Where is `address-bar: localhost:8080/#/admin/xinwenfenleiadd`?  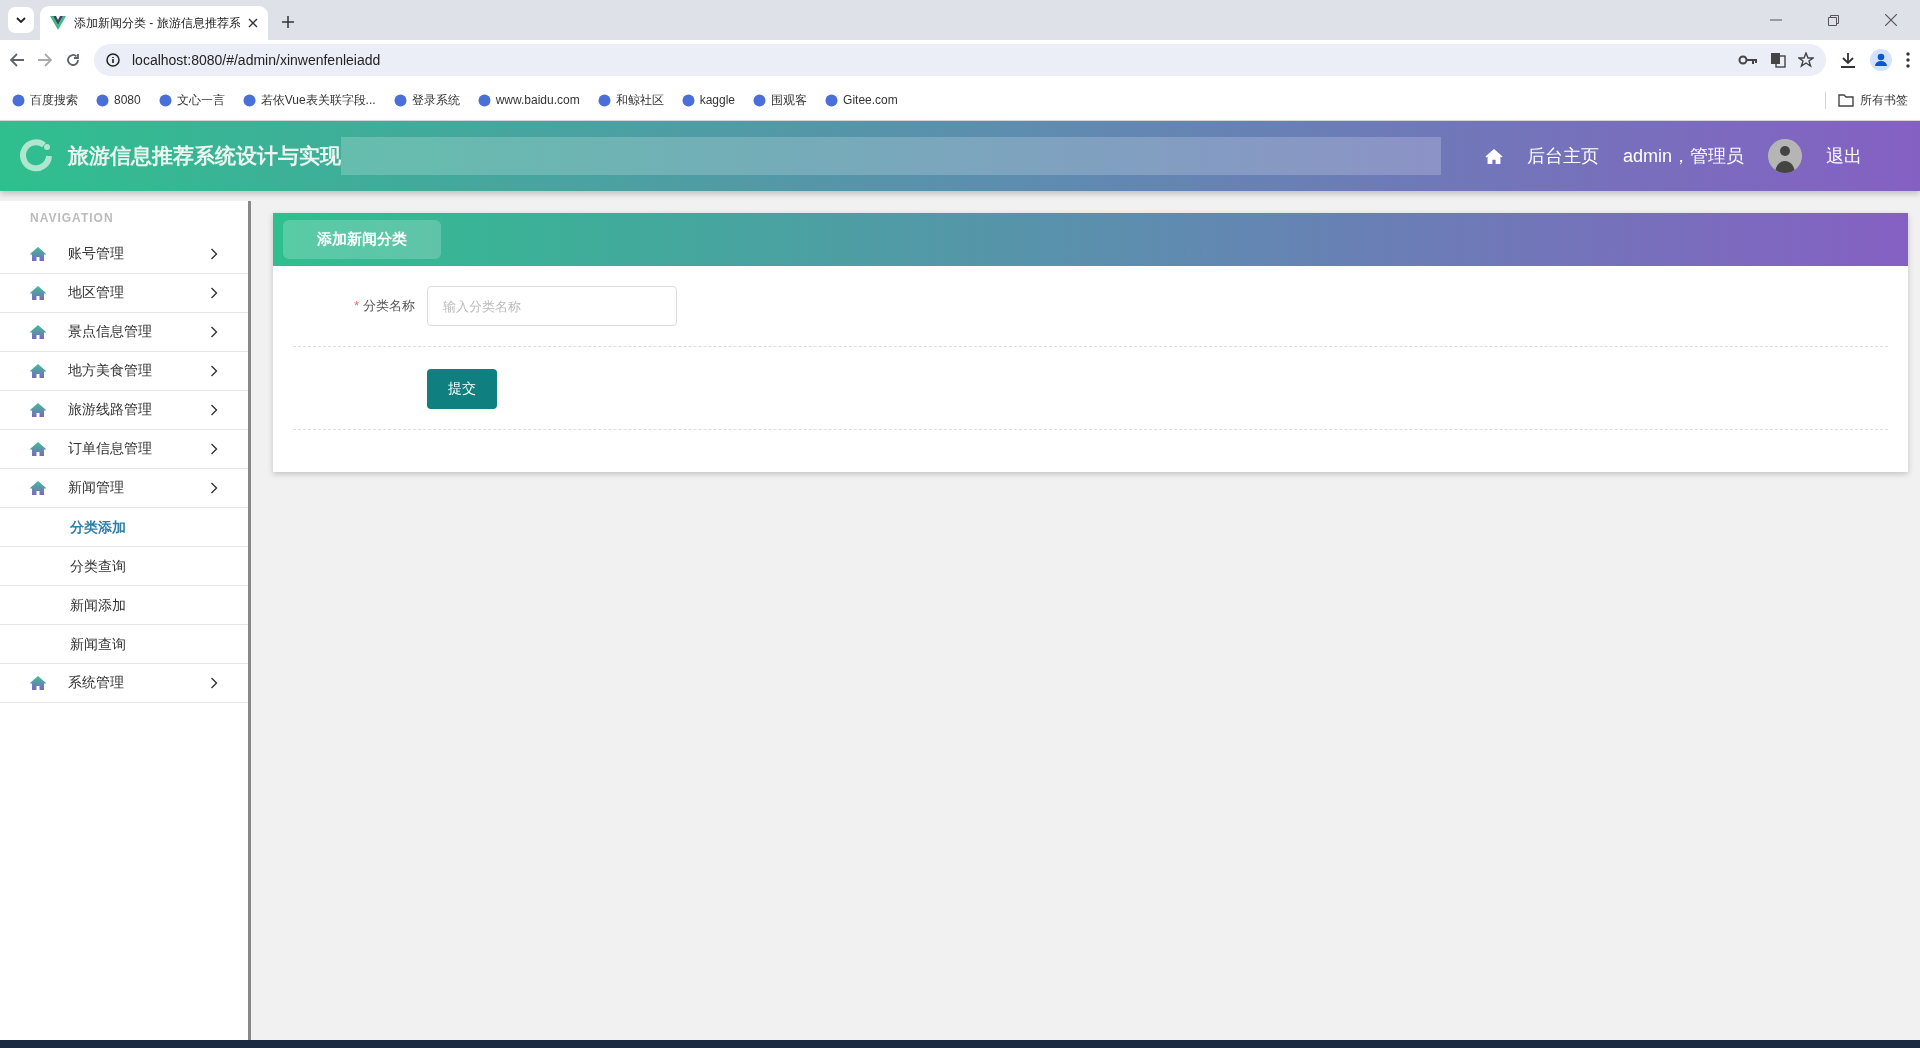
address-bar: localhost:8080/#/admin/xinwenfenleiadd is located at coordinates (960, 60).